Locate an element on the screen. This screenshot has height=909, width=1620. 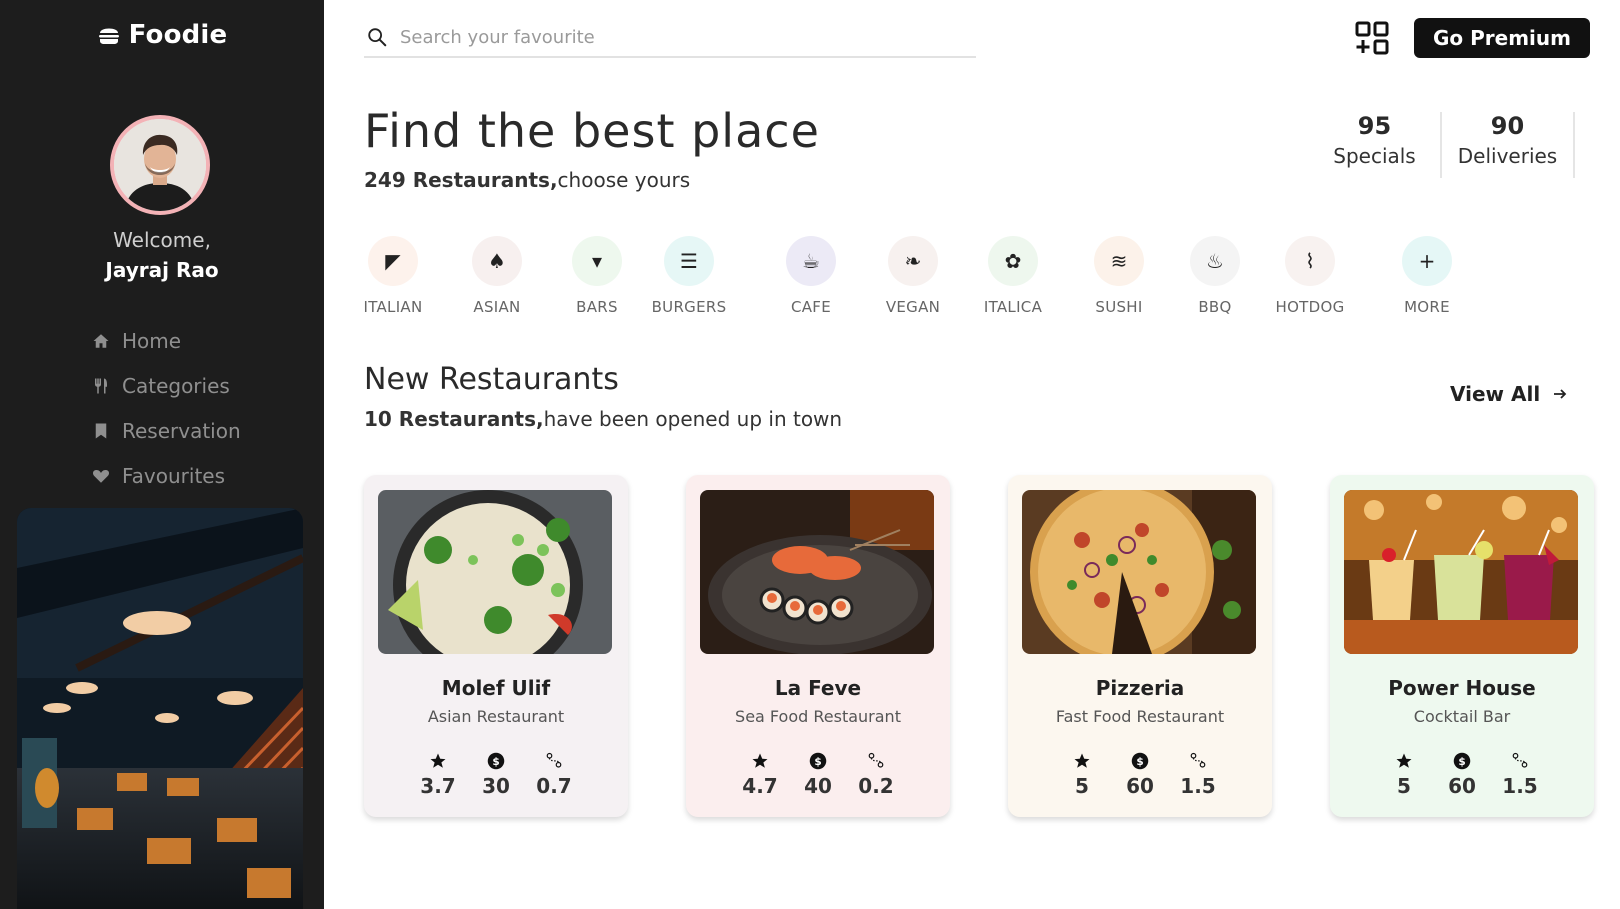
sidebar-item-categories: Categories is located at coordinates (166, 385).